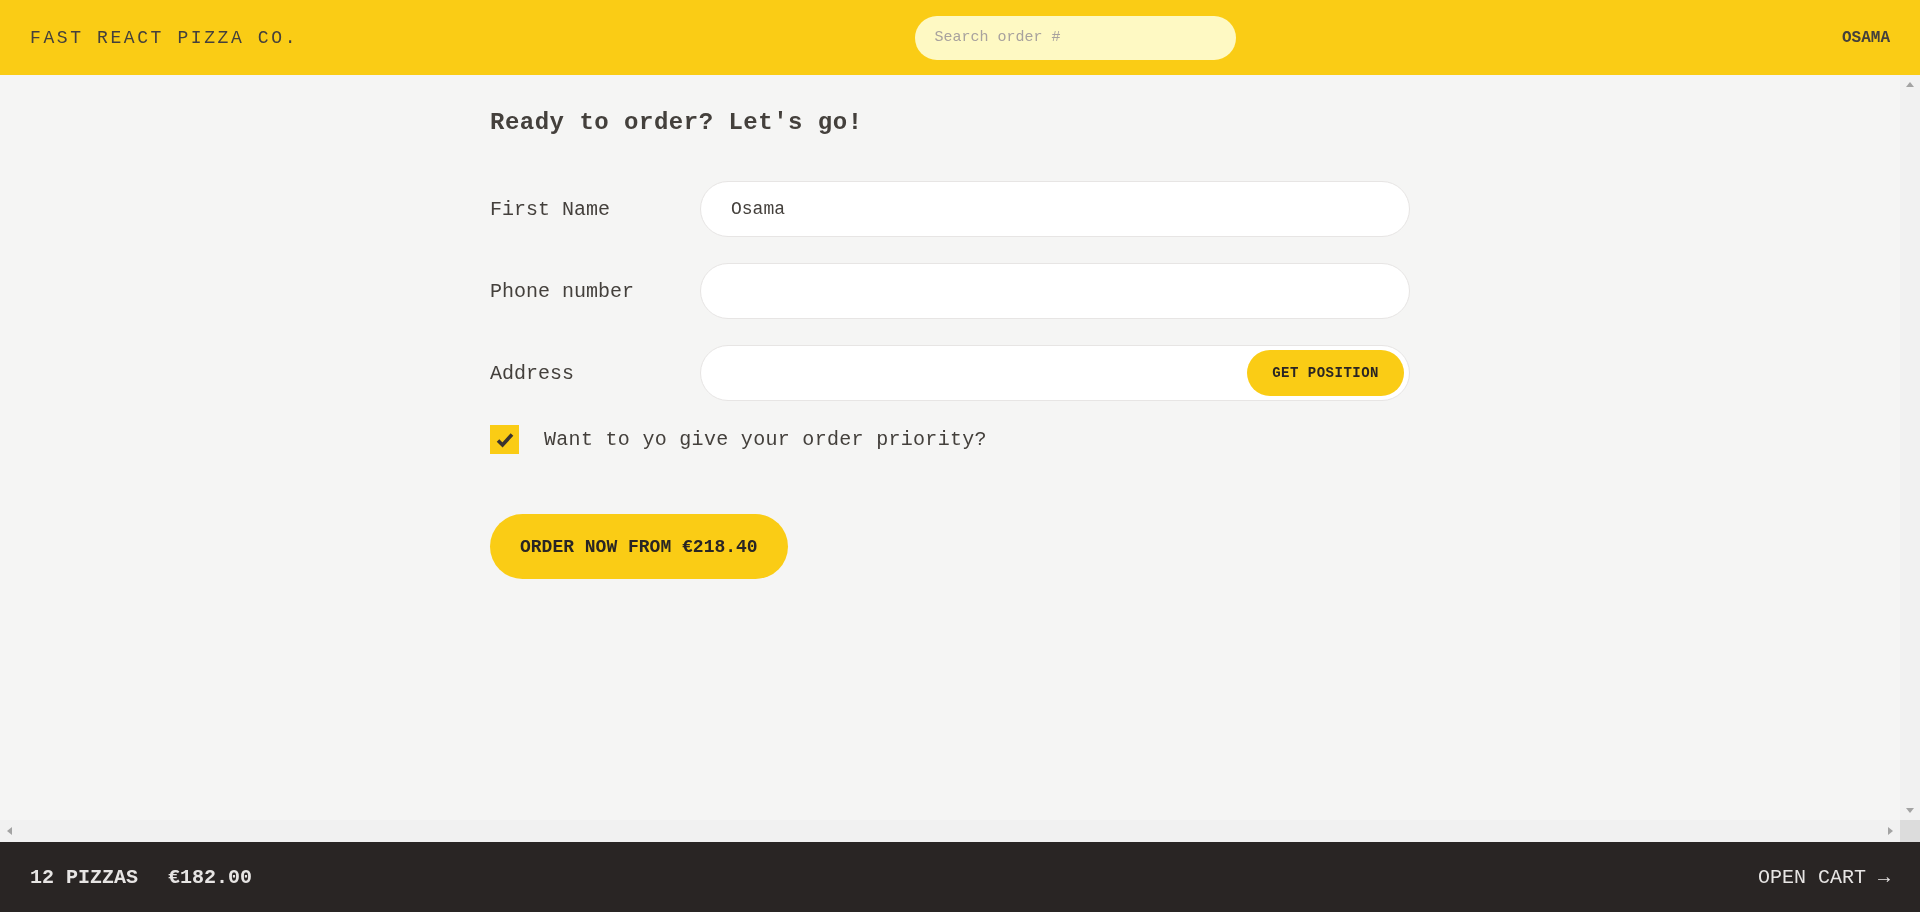 The height and width of the screenshot is (912, 1920). I want to click on scroll-right-icon, so click(1890, 831).